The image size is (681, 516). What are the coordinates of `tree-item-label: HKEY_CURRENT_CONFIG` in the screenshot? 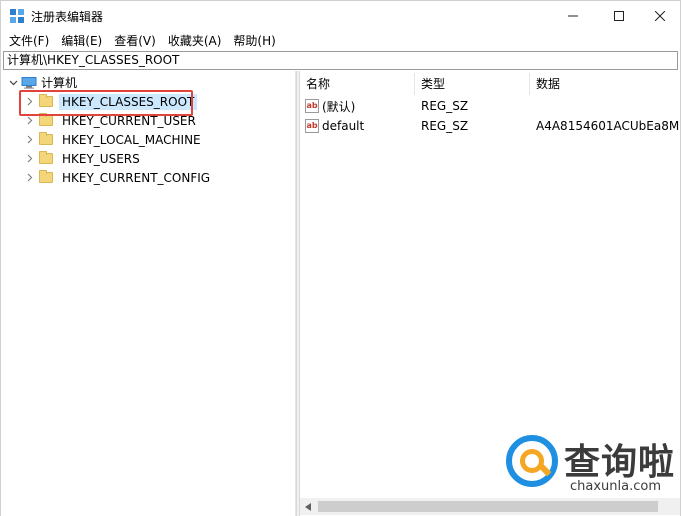 It's located at (136, 177).